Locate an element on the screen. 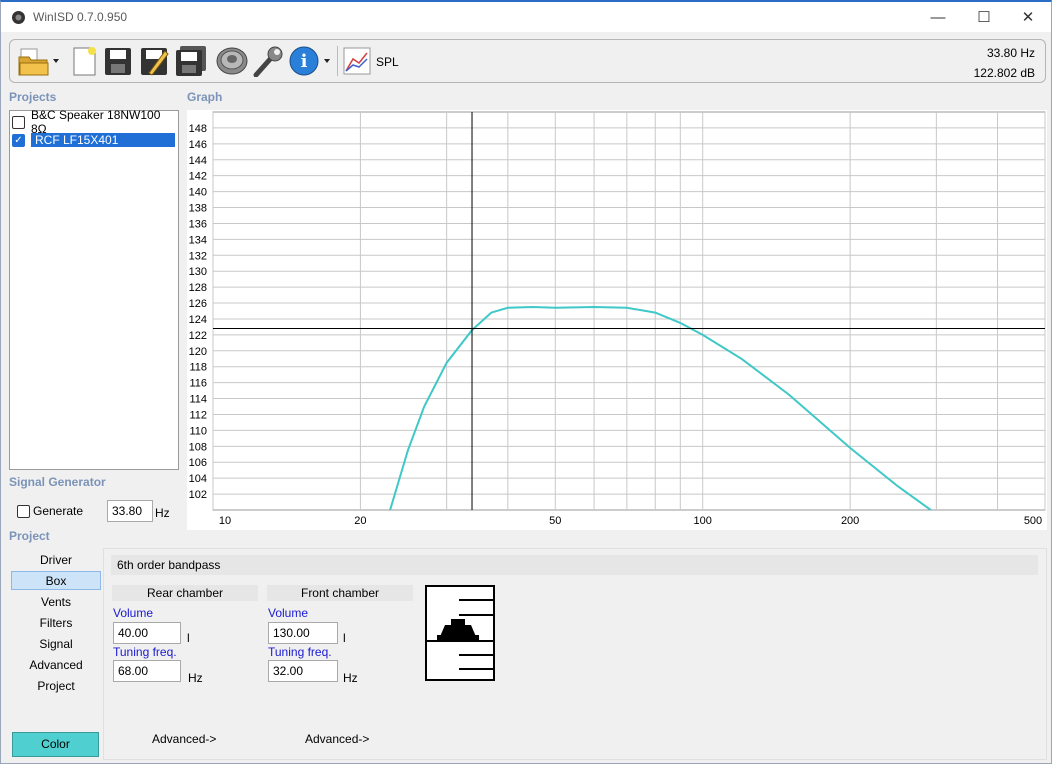 The width and height of the screenshot is (1052, 764). y-tick-label: 138 is located at coordinates (198, 209).